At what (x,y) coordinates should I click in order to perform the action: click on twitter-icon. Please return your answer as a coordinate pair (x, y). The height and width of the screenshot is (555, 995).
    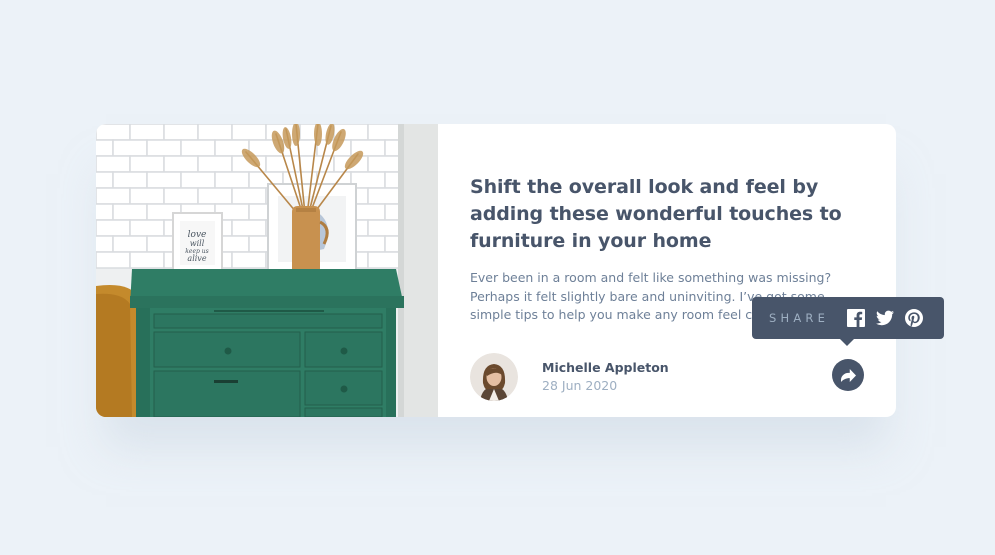
    Looking at the image, I should click on (885, 318).